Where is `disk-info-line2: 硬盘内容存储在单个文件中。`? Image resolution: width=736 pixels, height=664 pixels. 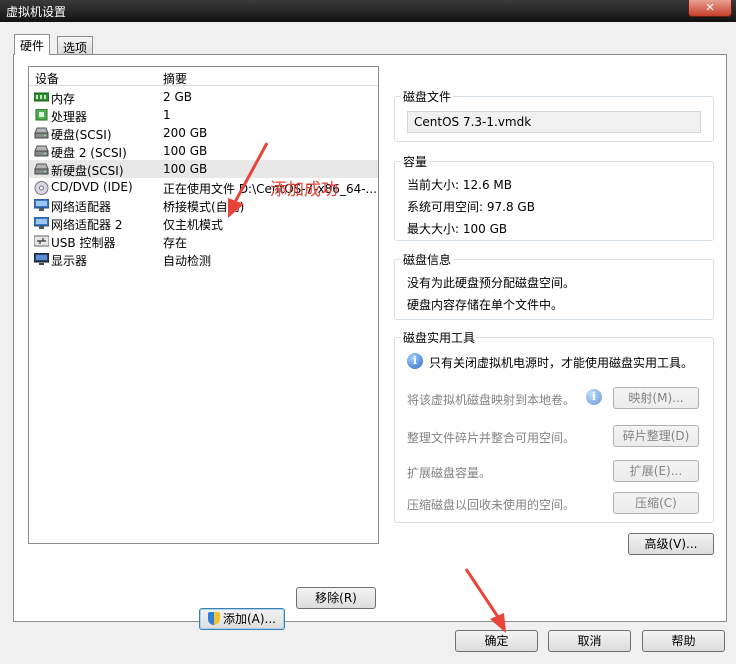 disk-info-line2: 硬盘内容存储在单个文件中。 is located at coordinates (485, 305).